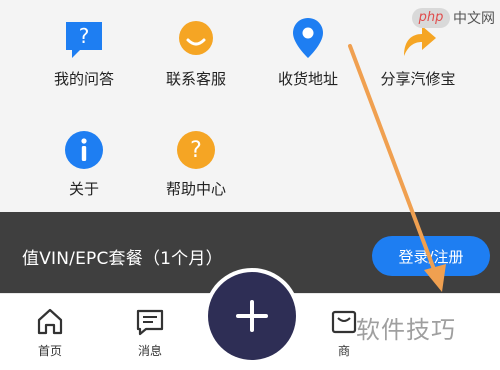 The image size is (500, 370). I want to click on grid-item-shipping-address: 收货地址, so click(308, 51).